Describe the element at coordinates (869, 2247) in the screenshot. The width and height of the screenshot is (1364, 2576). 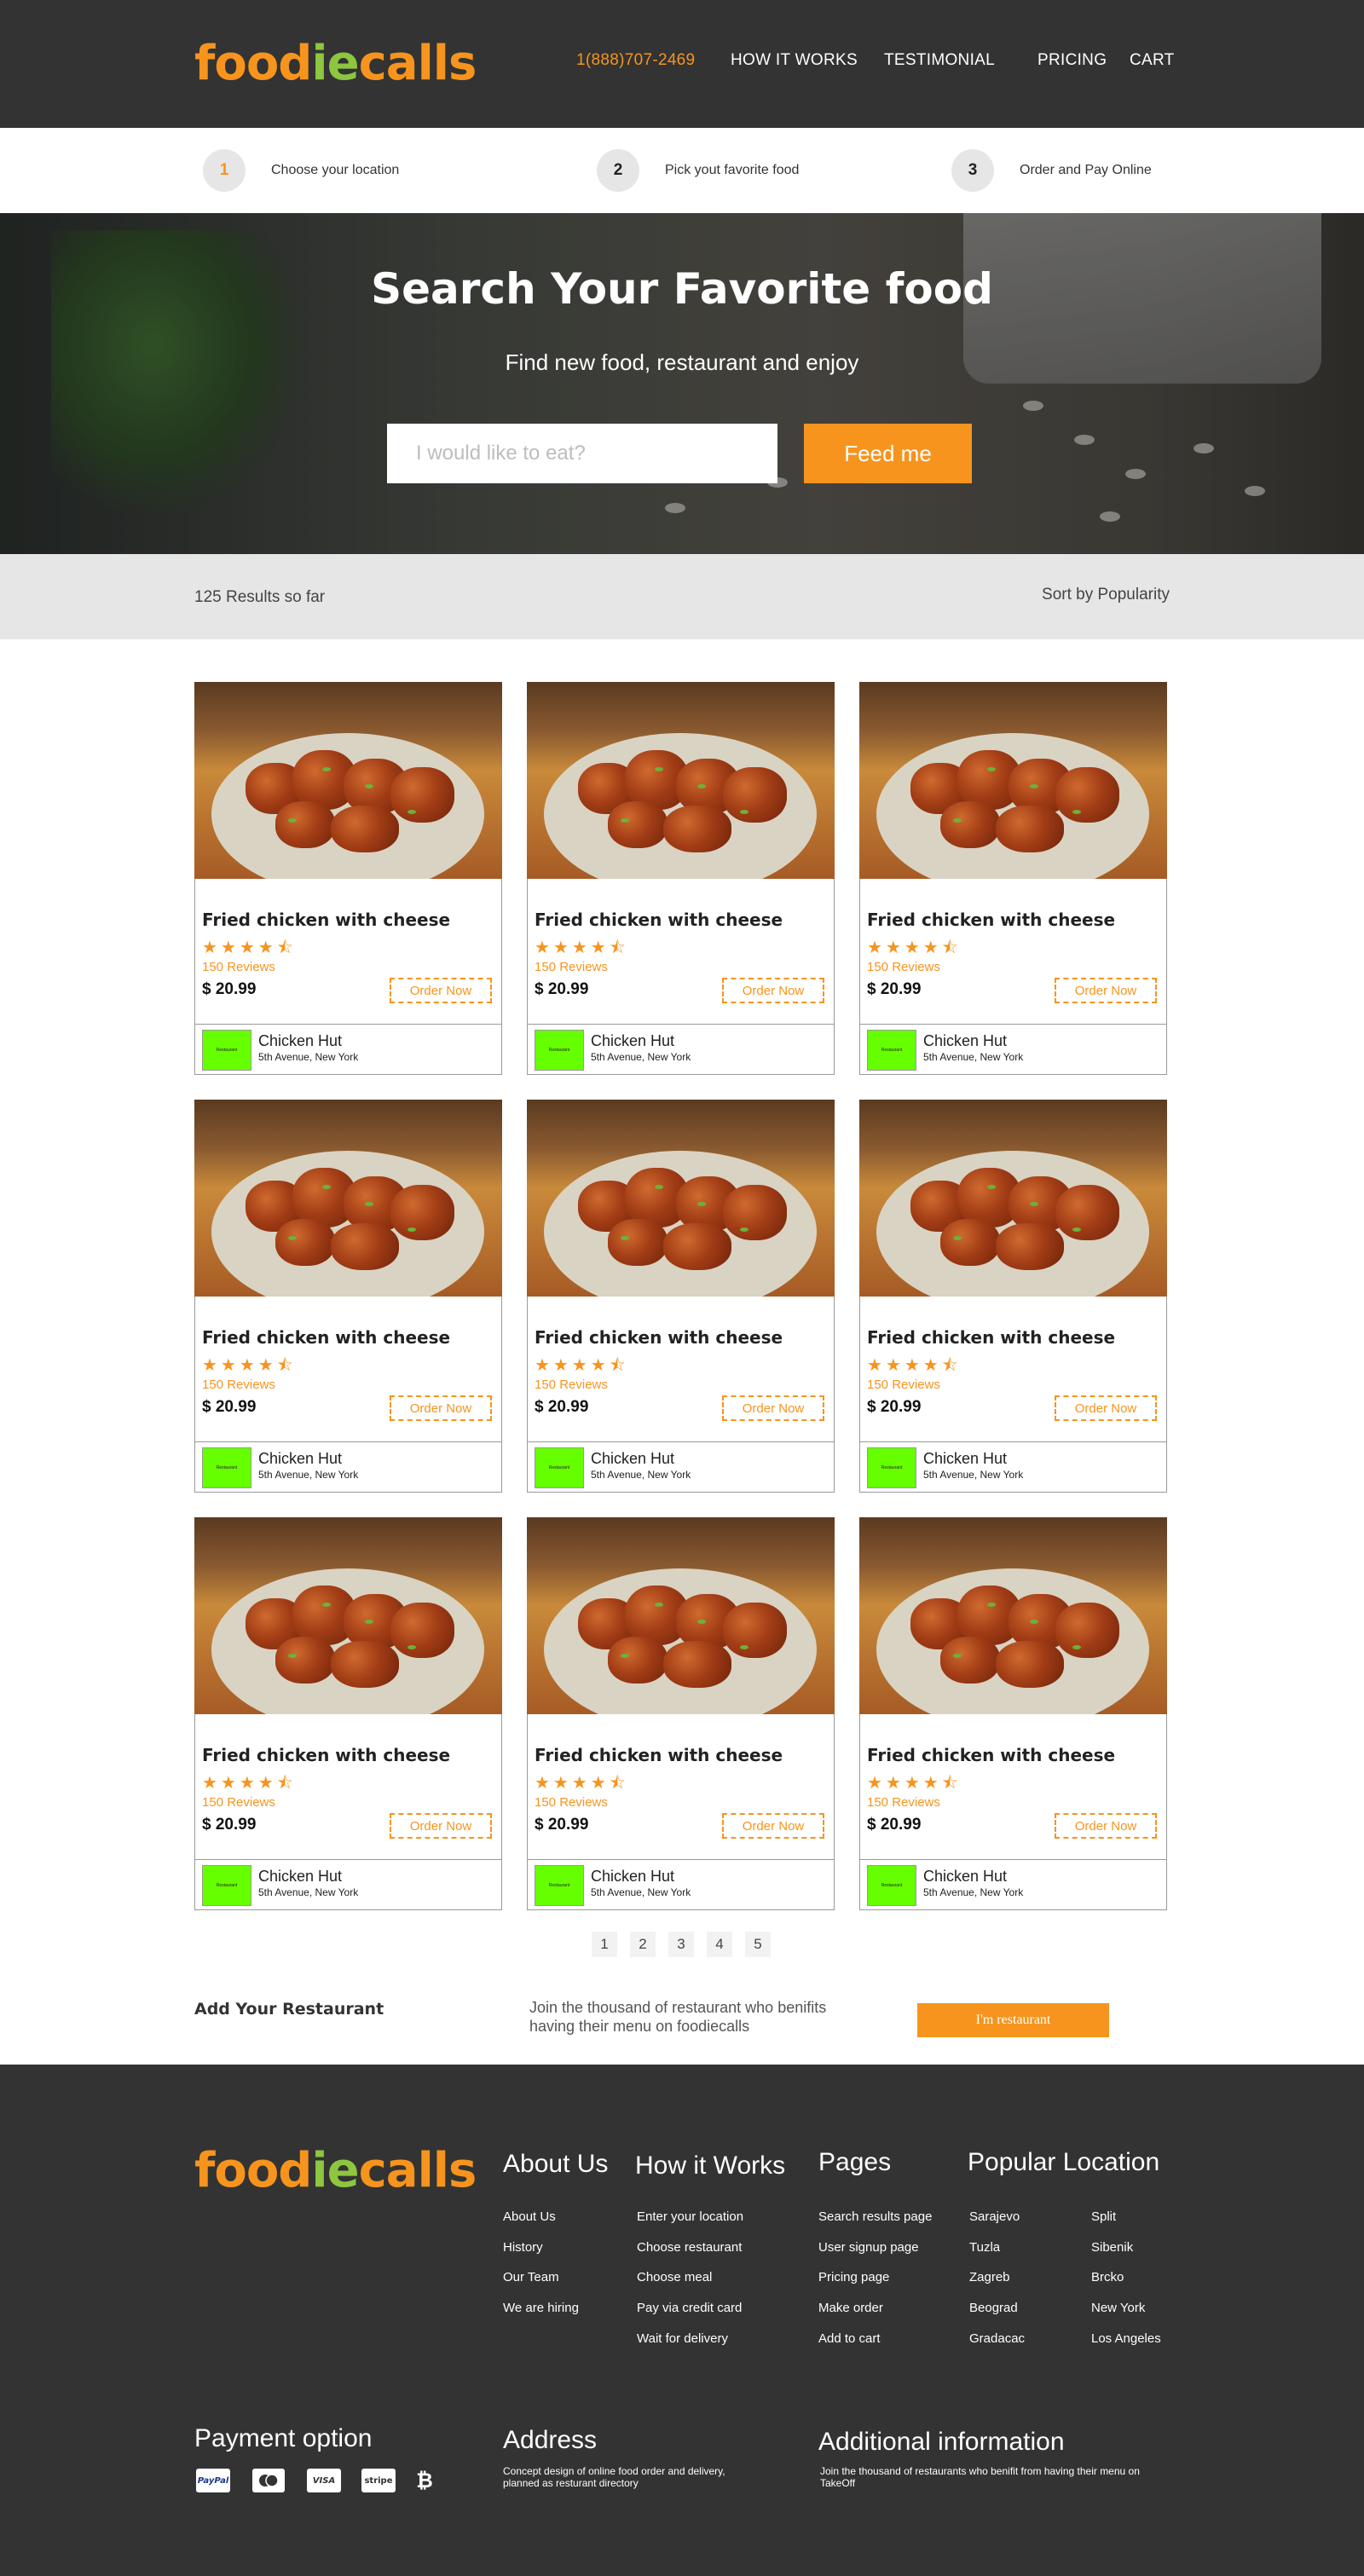
I see `footer-link: User signup page` at that location.